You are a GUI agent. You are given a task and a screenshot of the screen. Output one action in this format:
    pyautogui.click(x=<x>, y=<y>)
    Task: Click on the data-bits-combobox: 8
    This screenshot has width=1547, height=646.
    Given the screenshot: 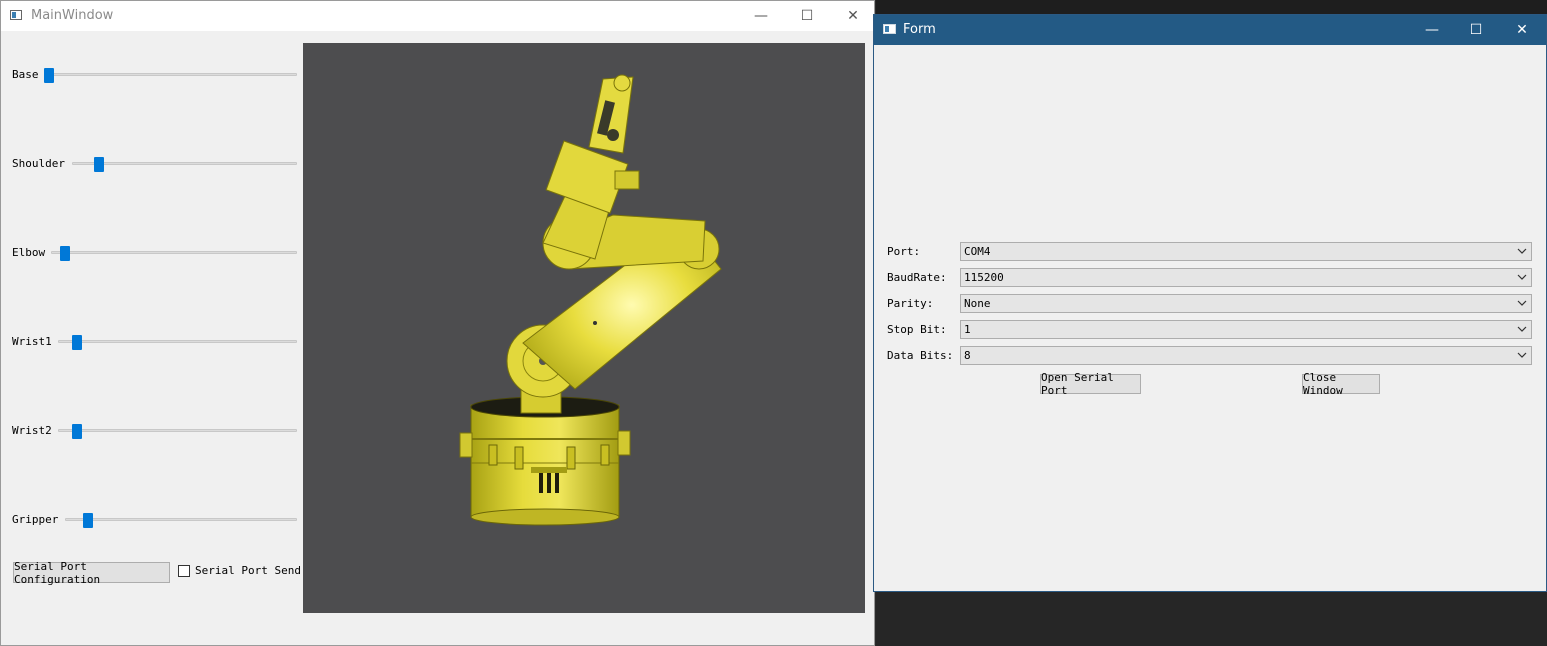 What is the action you would take?
    pyautogui.click(x=1246, y=355)
    